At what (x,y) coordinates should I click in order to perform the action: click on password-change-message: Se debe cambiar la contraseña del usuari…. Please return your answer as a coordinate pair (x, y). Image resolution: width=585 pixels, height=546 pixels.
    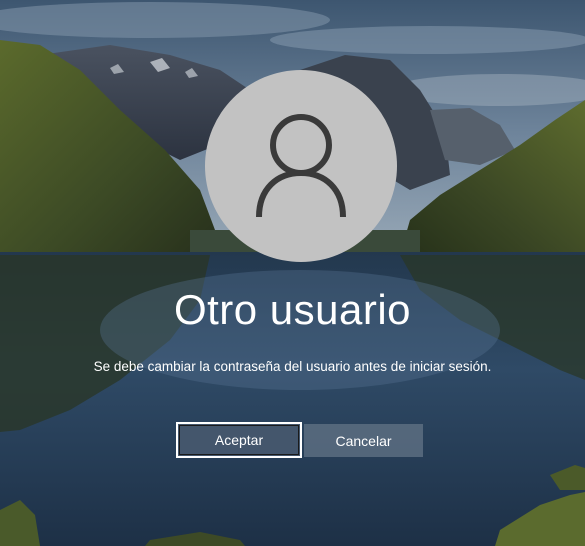
    Looking at the image, I should click on (292, 366).